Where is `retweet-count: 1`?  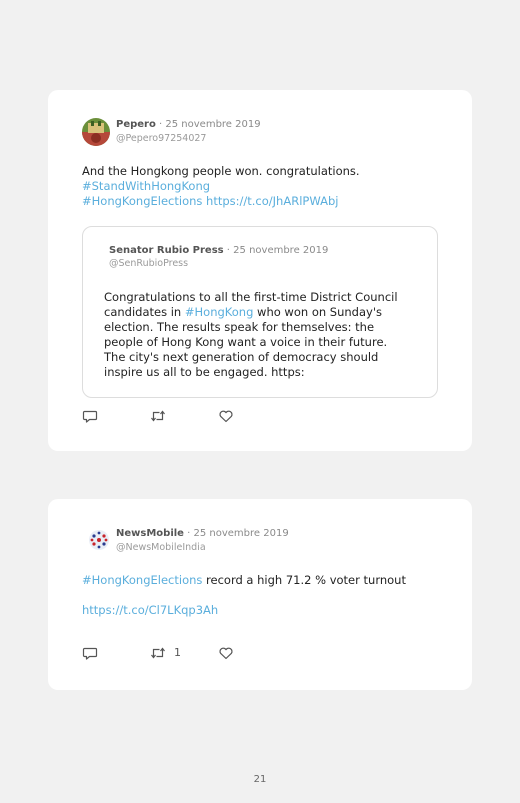 retweet-count: 1 is located at coordinates (177, 652).